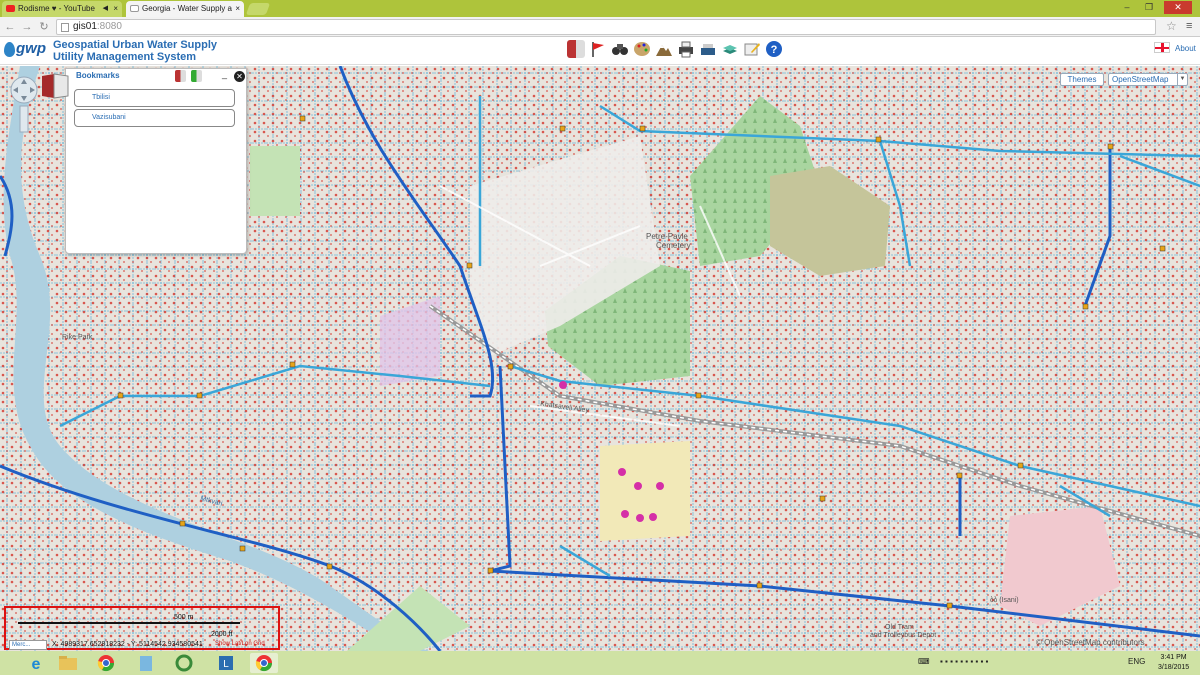 This screenshot has height=678, width=1200. I want to click on themes-button: Themes, so click(1082, 79).